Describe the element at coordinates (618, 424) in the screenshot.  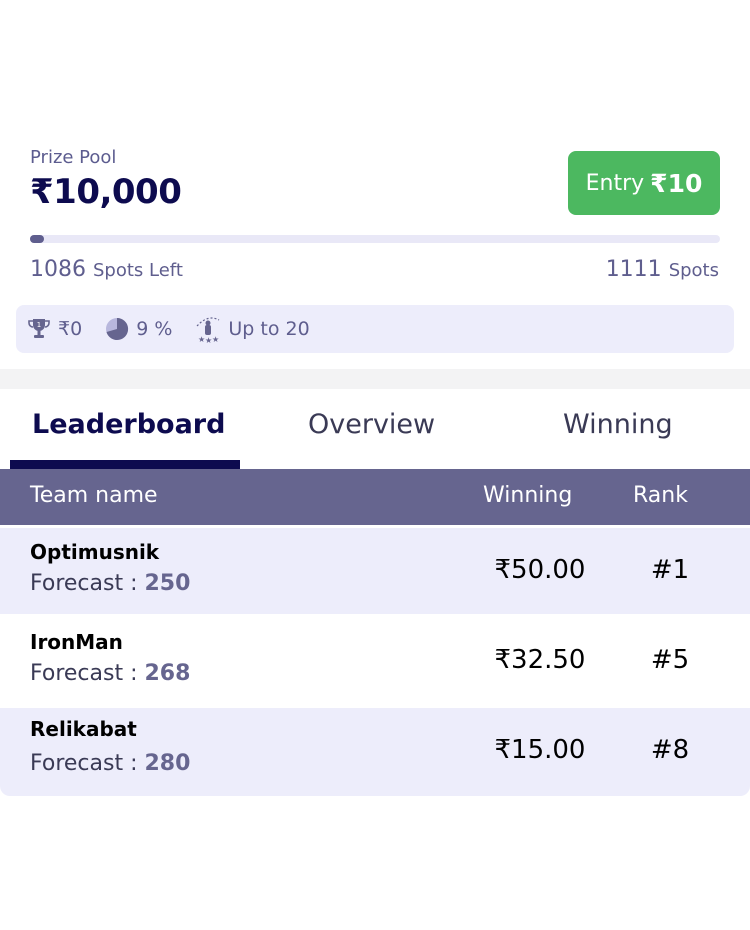
I see `tab-winning: Winning` at that location.